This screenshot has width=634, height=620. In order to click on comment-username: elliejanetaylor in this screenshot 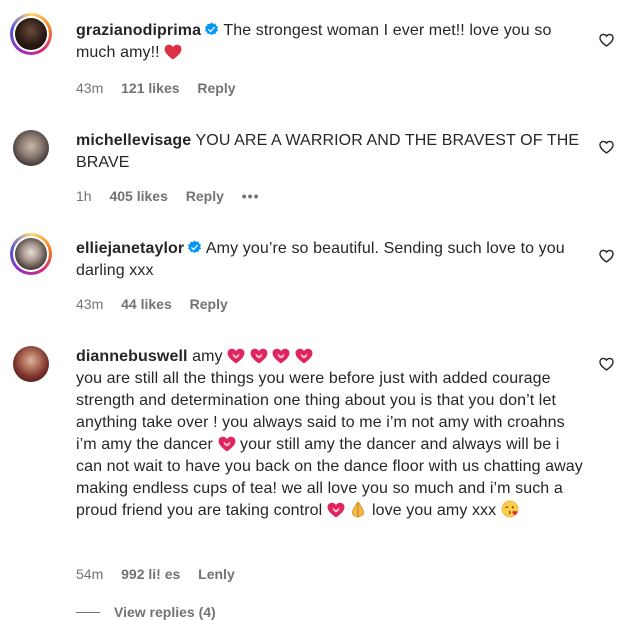, I will do `click(130, 248)`.